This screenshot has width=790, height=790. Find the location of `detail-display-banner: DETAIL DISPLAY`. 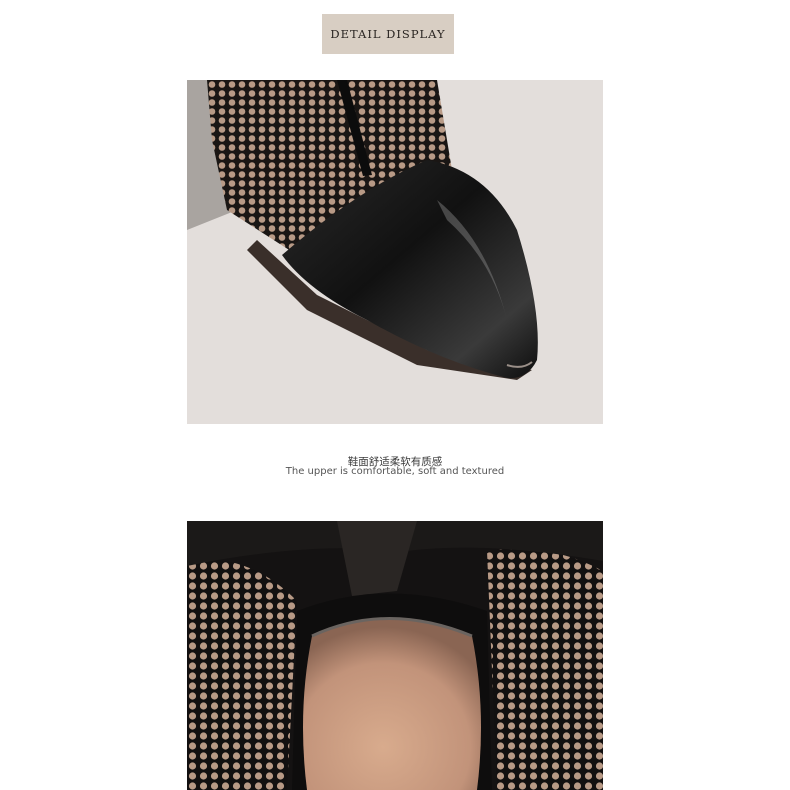

detail-display-banner: DETAIL DISPLAY is located at coordinates (388, 34).